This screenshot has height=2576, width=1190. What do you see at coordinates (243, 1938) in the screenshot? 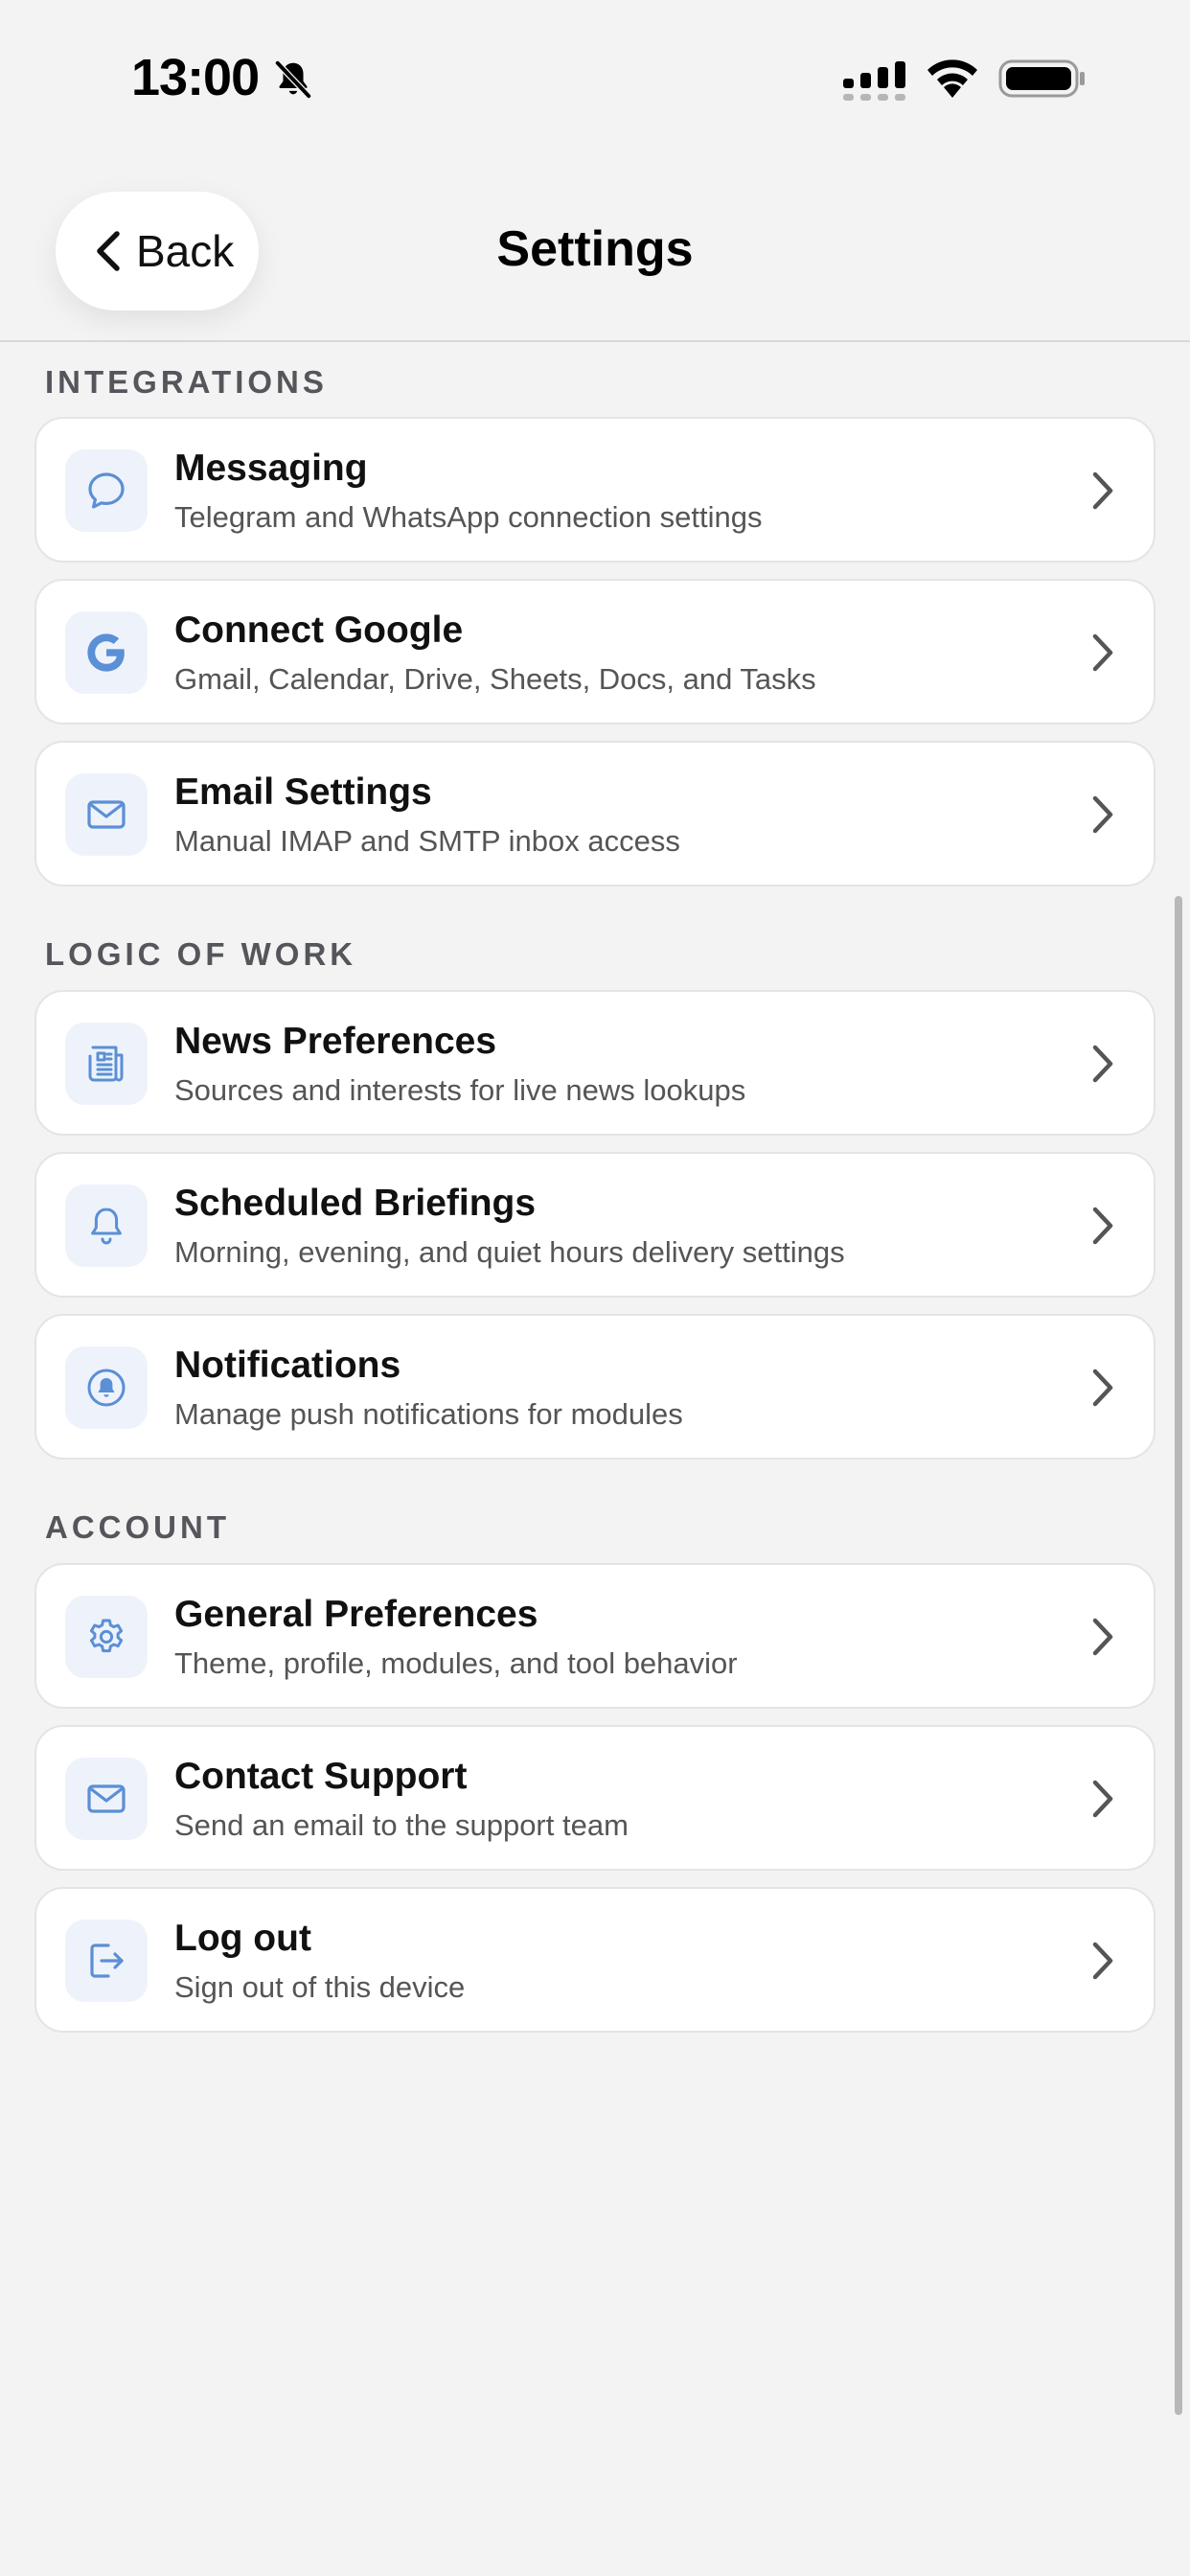
I see `settings-item-title: Log out` at bounding box center [243, 1938].